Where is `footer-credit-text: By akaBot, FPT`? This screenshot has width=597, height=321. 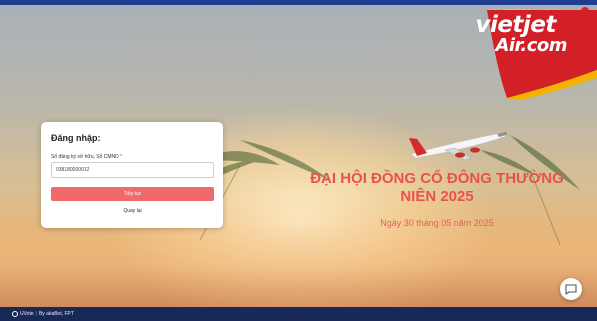
footer-credit-text: By akaBot, FPT is located at coordinates (56, 314).